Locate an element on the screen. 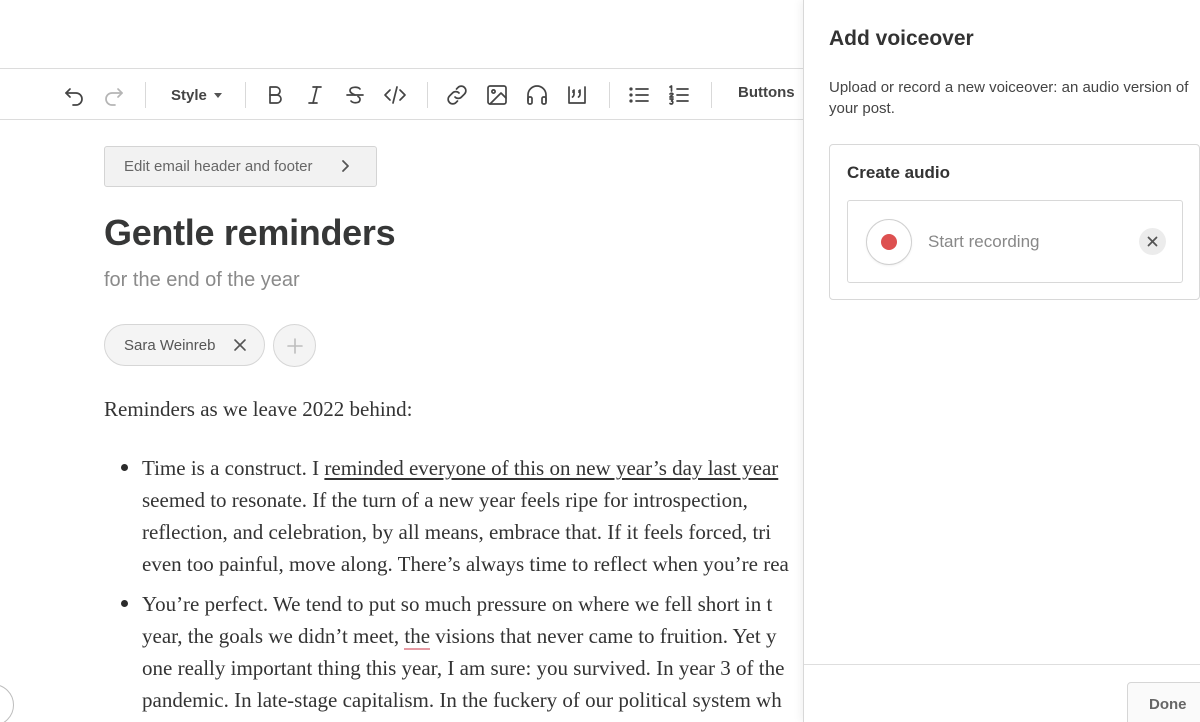 Image resolution: width=1200 pixels, height=722 pixels. edit-email-header-button: Edit email header and footer is located at coordinates (240, 166).